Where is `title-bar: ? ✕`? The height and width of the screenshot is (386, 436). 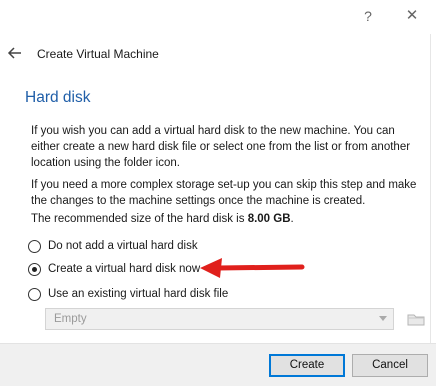 title-bar: ? ✕ is located at coordinates (218, 17).